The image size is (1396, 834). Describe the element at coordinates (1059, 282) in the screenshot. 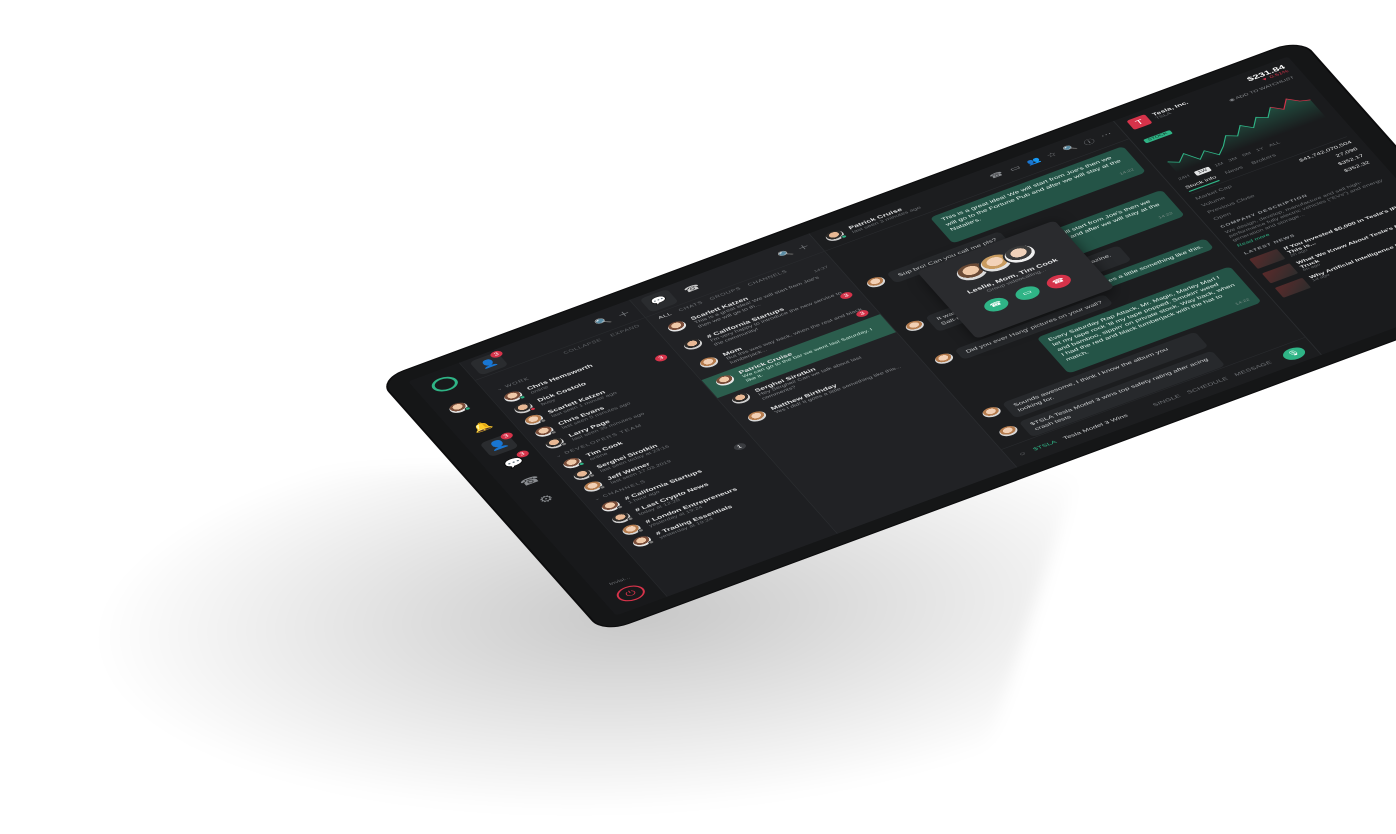

I see `decline-call-button: ☎` at that location.